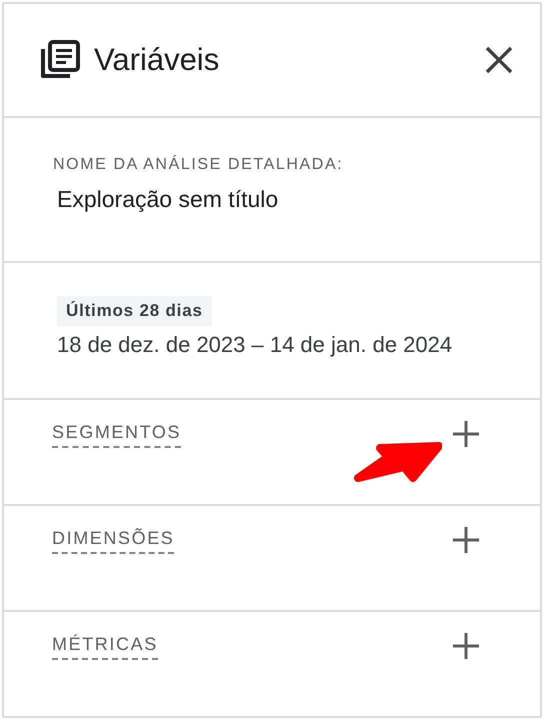 This screenshot has height=722, width=546. What do you see at coordinates (105, 647) in the screenshot?
I see `section-label: MÉTRICAS` at bounding box center [105, 647].